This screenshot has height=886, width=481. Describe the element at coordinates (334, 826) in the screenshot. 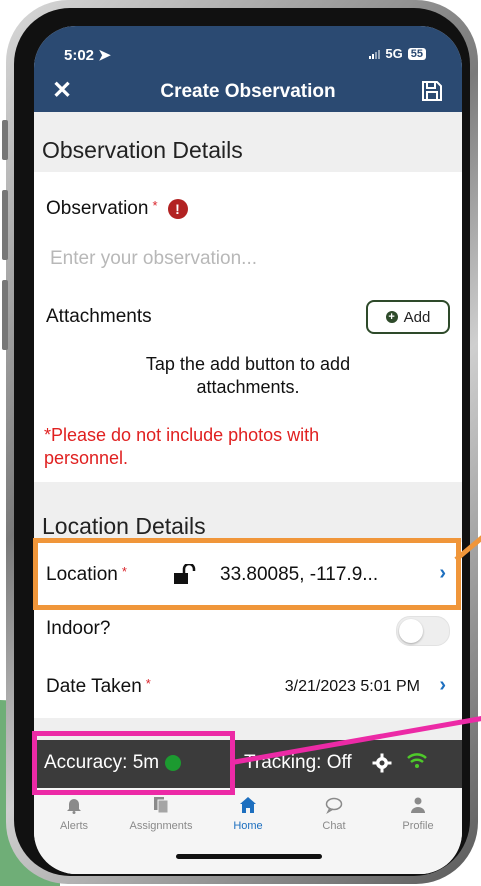

I see `nav-label: Chat` at that location.